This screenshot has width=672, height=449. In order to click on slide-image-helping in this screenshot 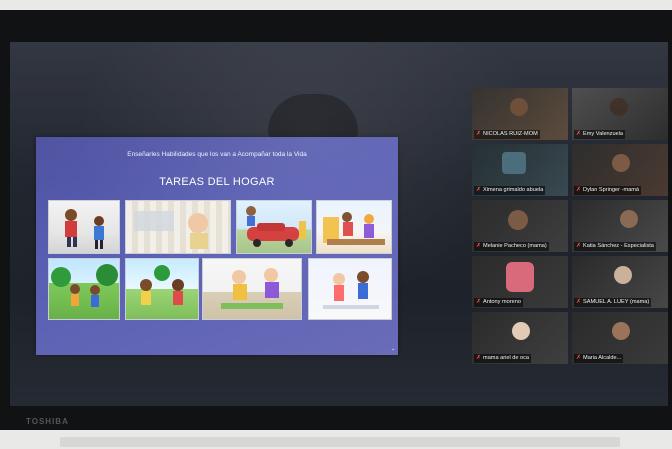, I will do `click(350, 289)`.